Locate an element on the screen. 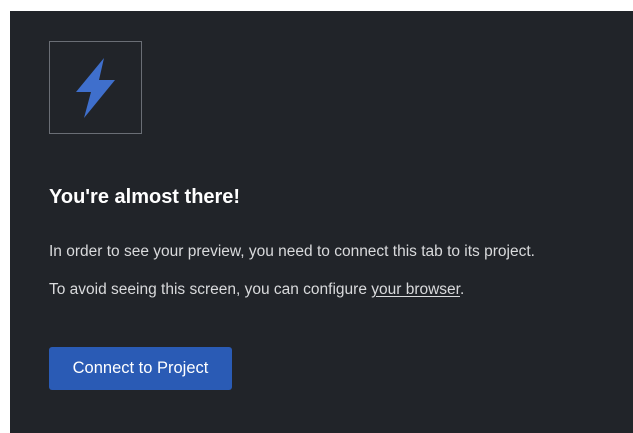 The height and width of the screenshot is (433, 633). logo-box is located at coordinates (95, 87).